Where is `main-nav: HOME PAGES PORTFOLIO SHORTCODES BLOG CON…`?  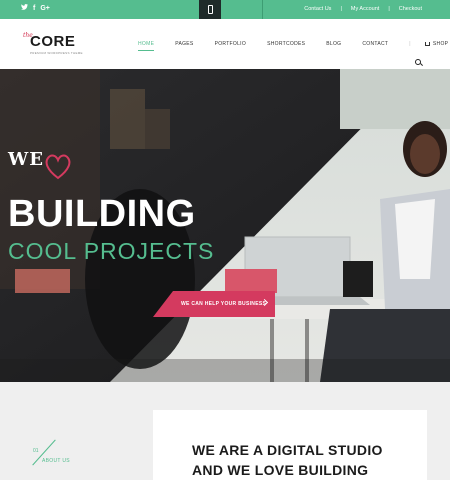
main-nav: HOME PAGES PORTFOLIO SHORTCODES BLOG CON… is located at coordinates (294, 46).